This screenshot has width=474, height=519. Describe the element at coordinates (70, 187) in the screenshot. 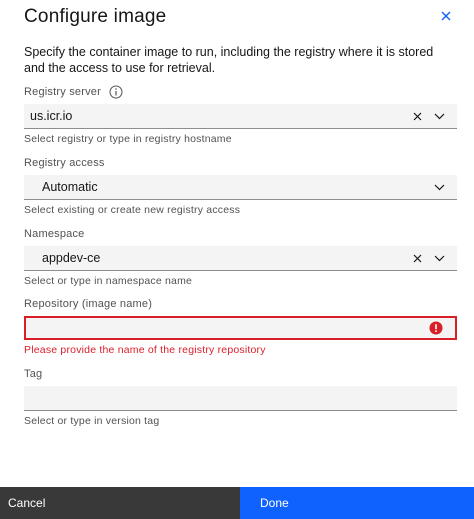

I see `registry-access-value: Automatic` at that location.